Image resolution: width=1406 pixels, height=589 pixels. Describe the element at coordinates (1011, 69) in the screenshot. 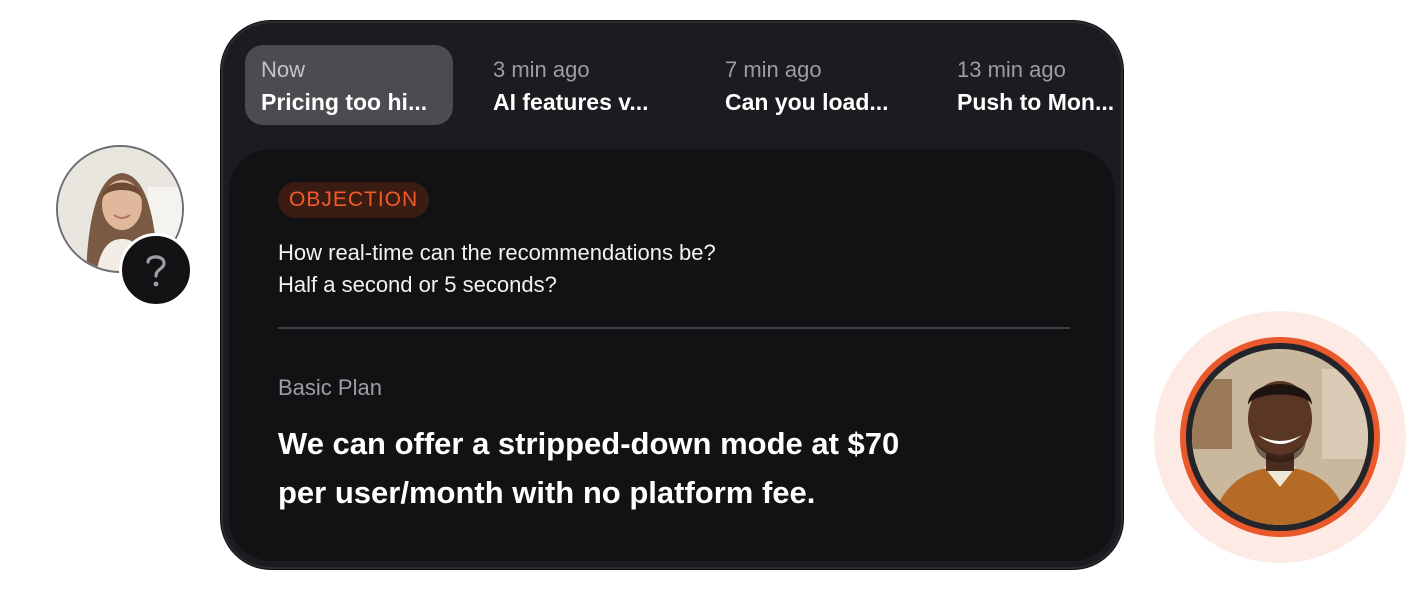

I see `tab-time: 13 min ago` at that location.